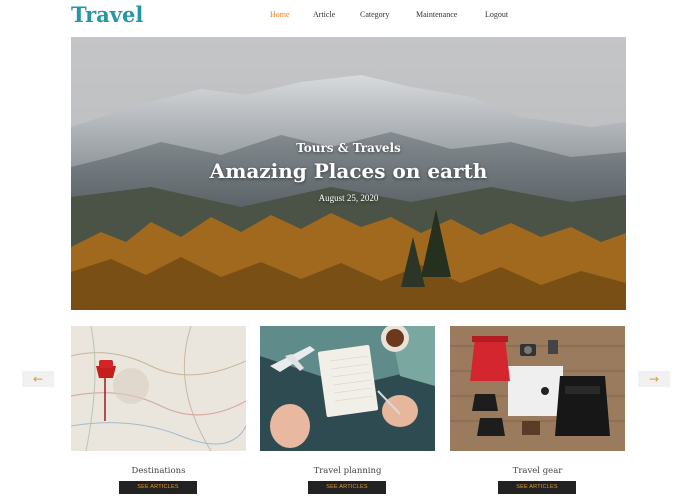 The image size is (689, 498). What do you see at coordinates (496, 14) in the screenshot?
I see `nav-logout: Logout` at bounding box center [496, 14].